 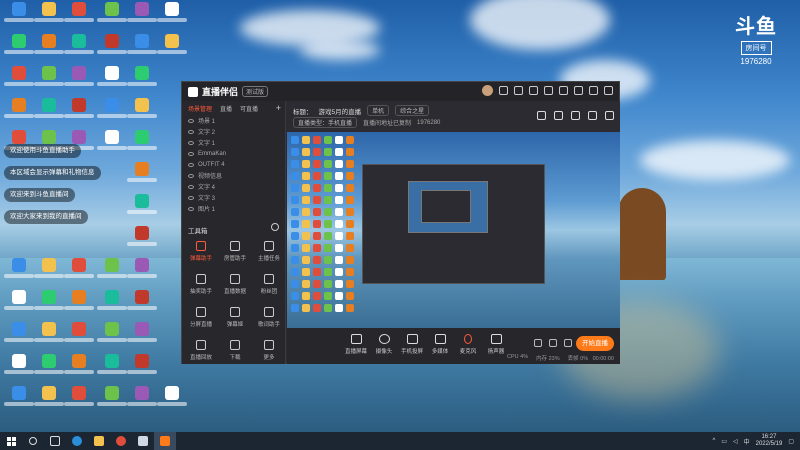 I want to click on volume-icon: ◁, so click(x=735, y=441).